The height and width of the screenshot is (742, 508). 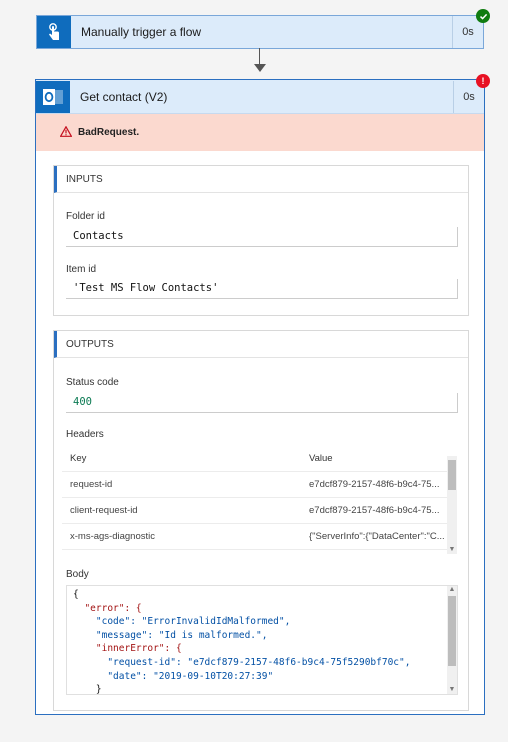 What do you see at coordinates (260, 132) in the screenshot?
I see `error-banner: BadRequest.` at bounding box center [260, 132].